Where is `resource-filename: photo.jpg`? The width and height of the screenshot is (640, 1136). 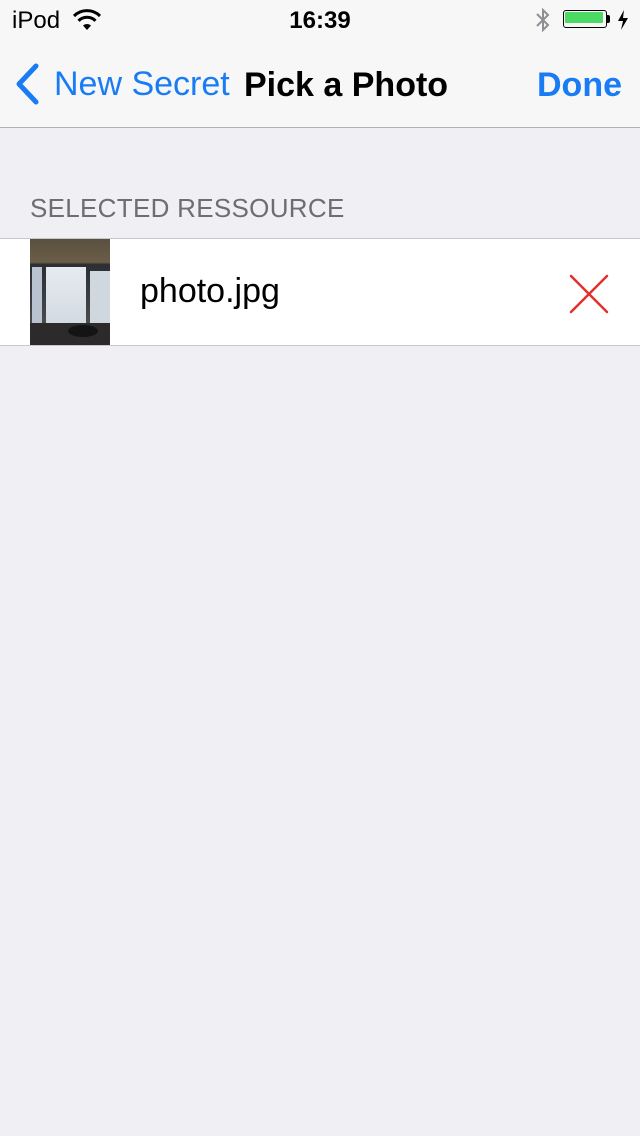 resource-filename: photo.jpg is located at coordinates (210, 291).